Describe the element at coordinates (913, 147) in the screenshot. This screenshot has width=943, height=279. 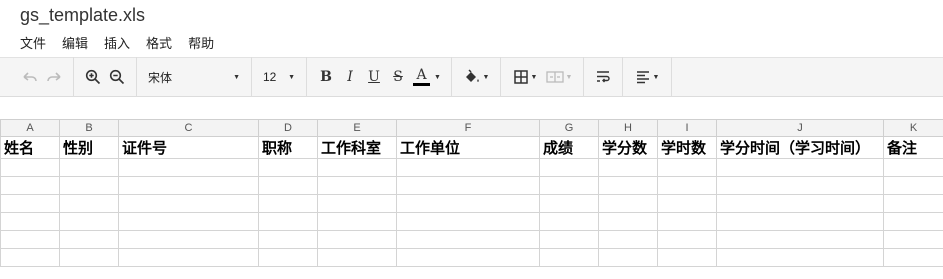
I see `cell-remarks: 备注` at that location.